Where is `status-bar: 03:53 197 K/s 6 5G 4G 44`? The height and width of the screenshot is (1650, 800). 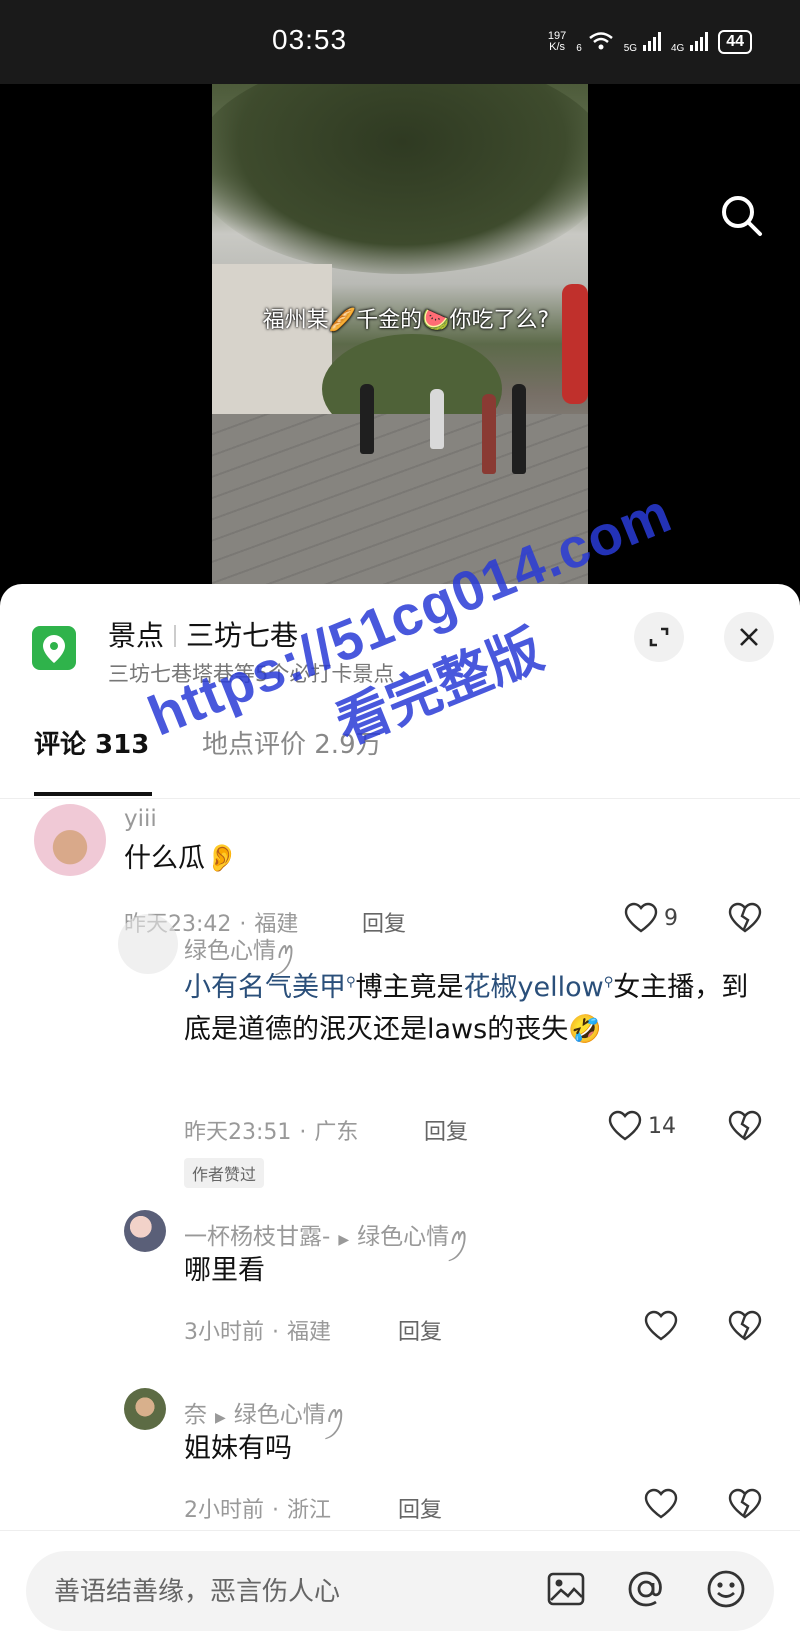
status-bar: 03:53 197 K/s 6 5G 4G 44 is located at coordinates (400, 42).